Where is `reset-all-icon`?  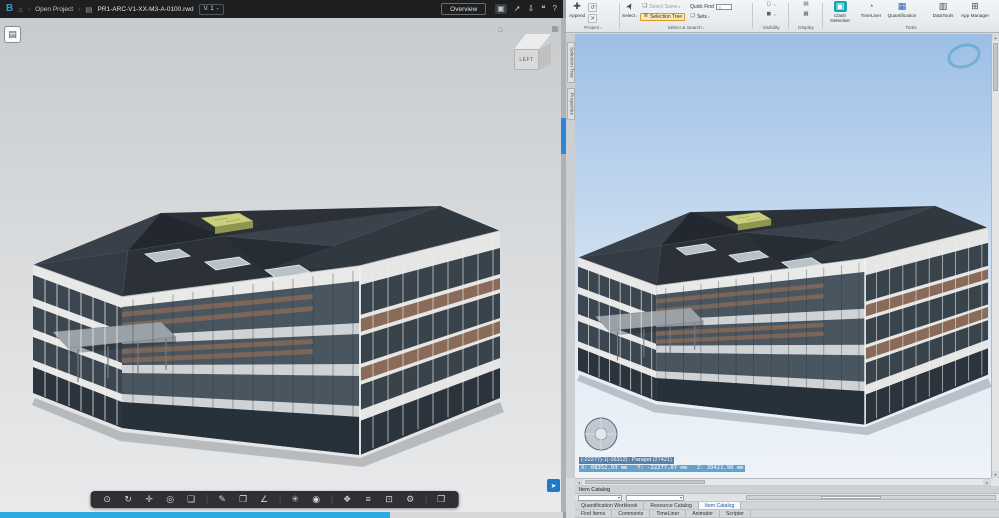 reset-all-icon is located at coordinates (593, 18).